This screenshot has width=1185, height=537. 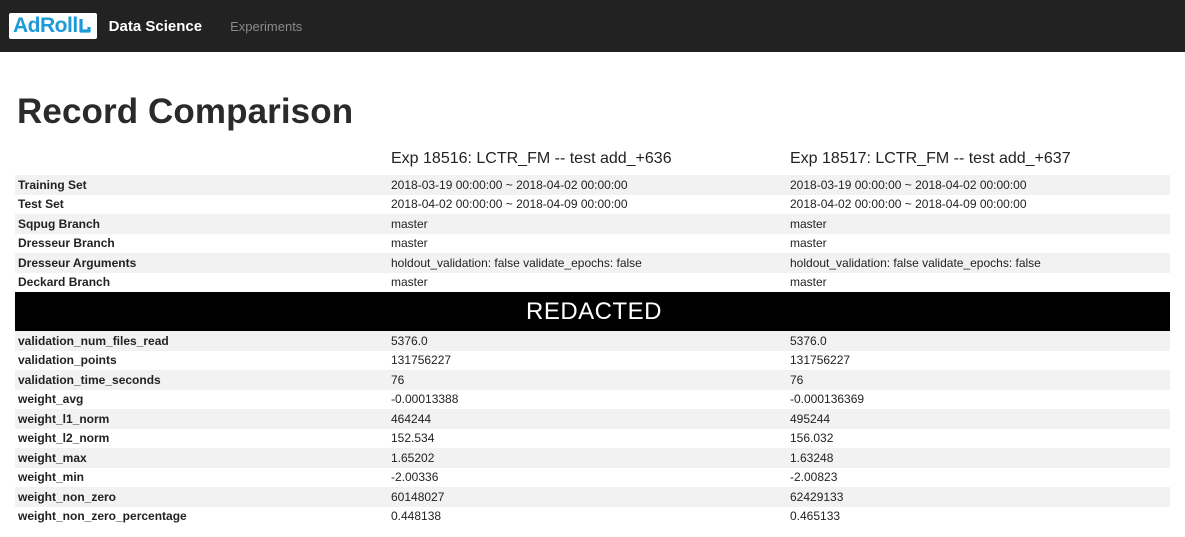 I want to click on table-row: weight_max 1.65202 1.63248, so click(x=592, y=458).